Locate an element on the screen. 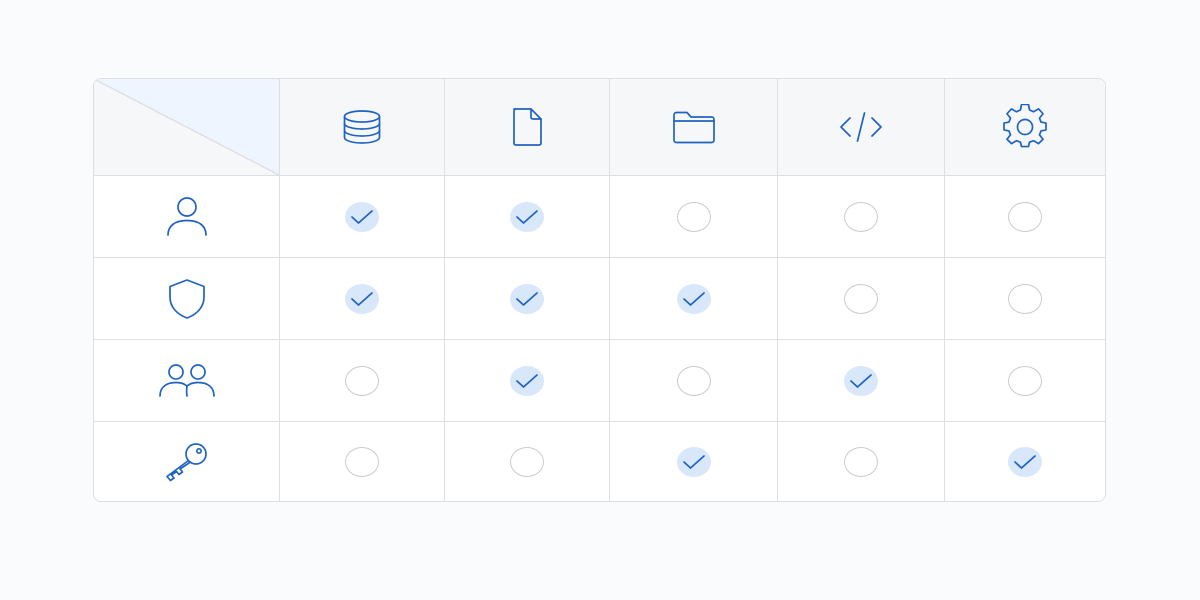 This screenshot has height=600, width=1200. row-header-shield is located at coordinates (187, 299).